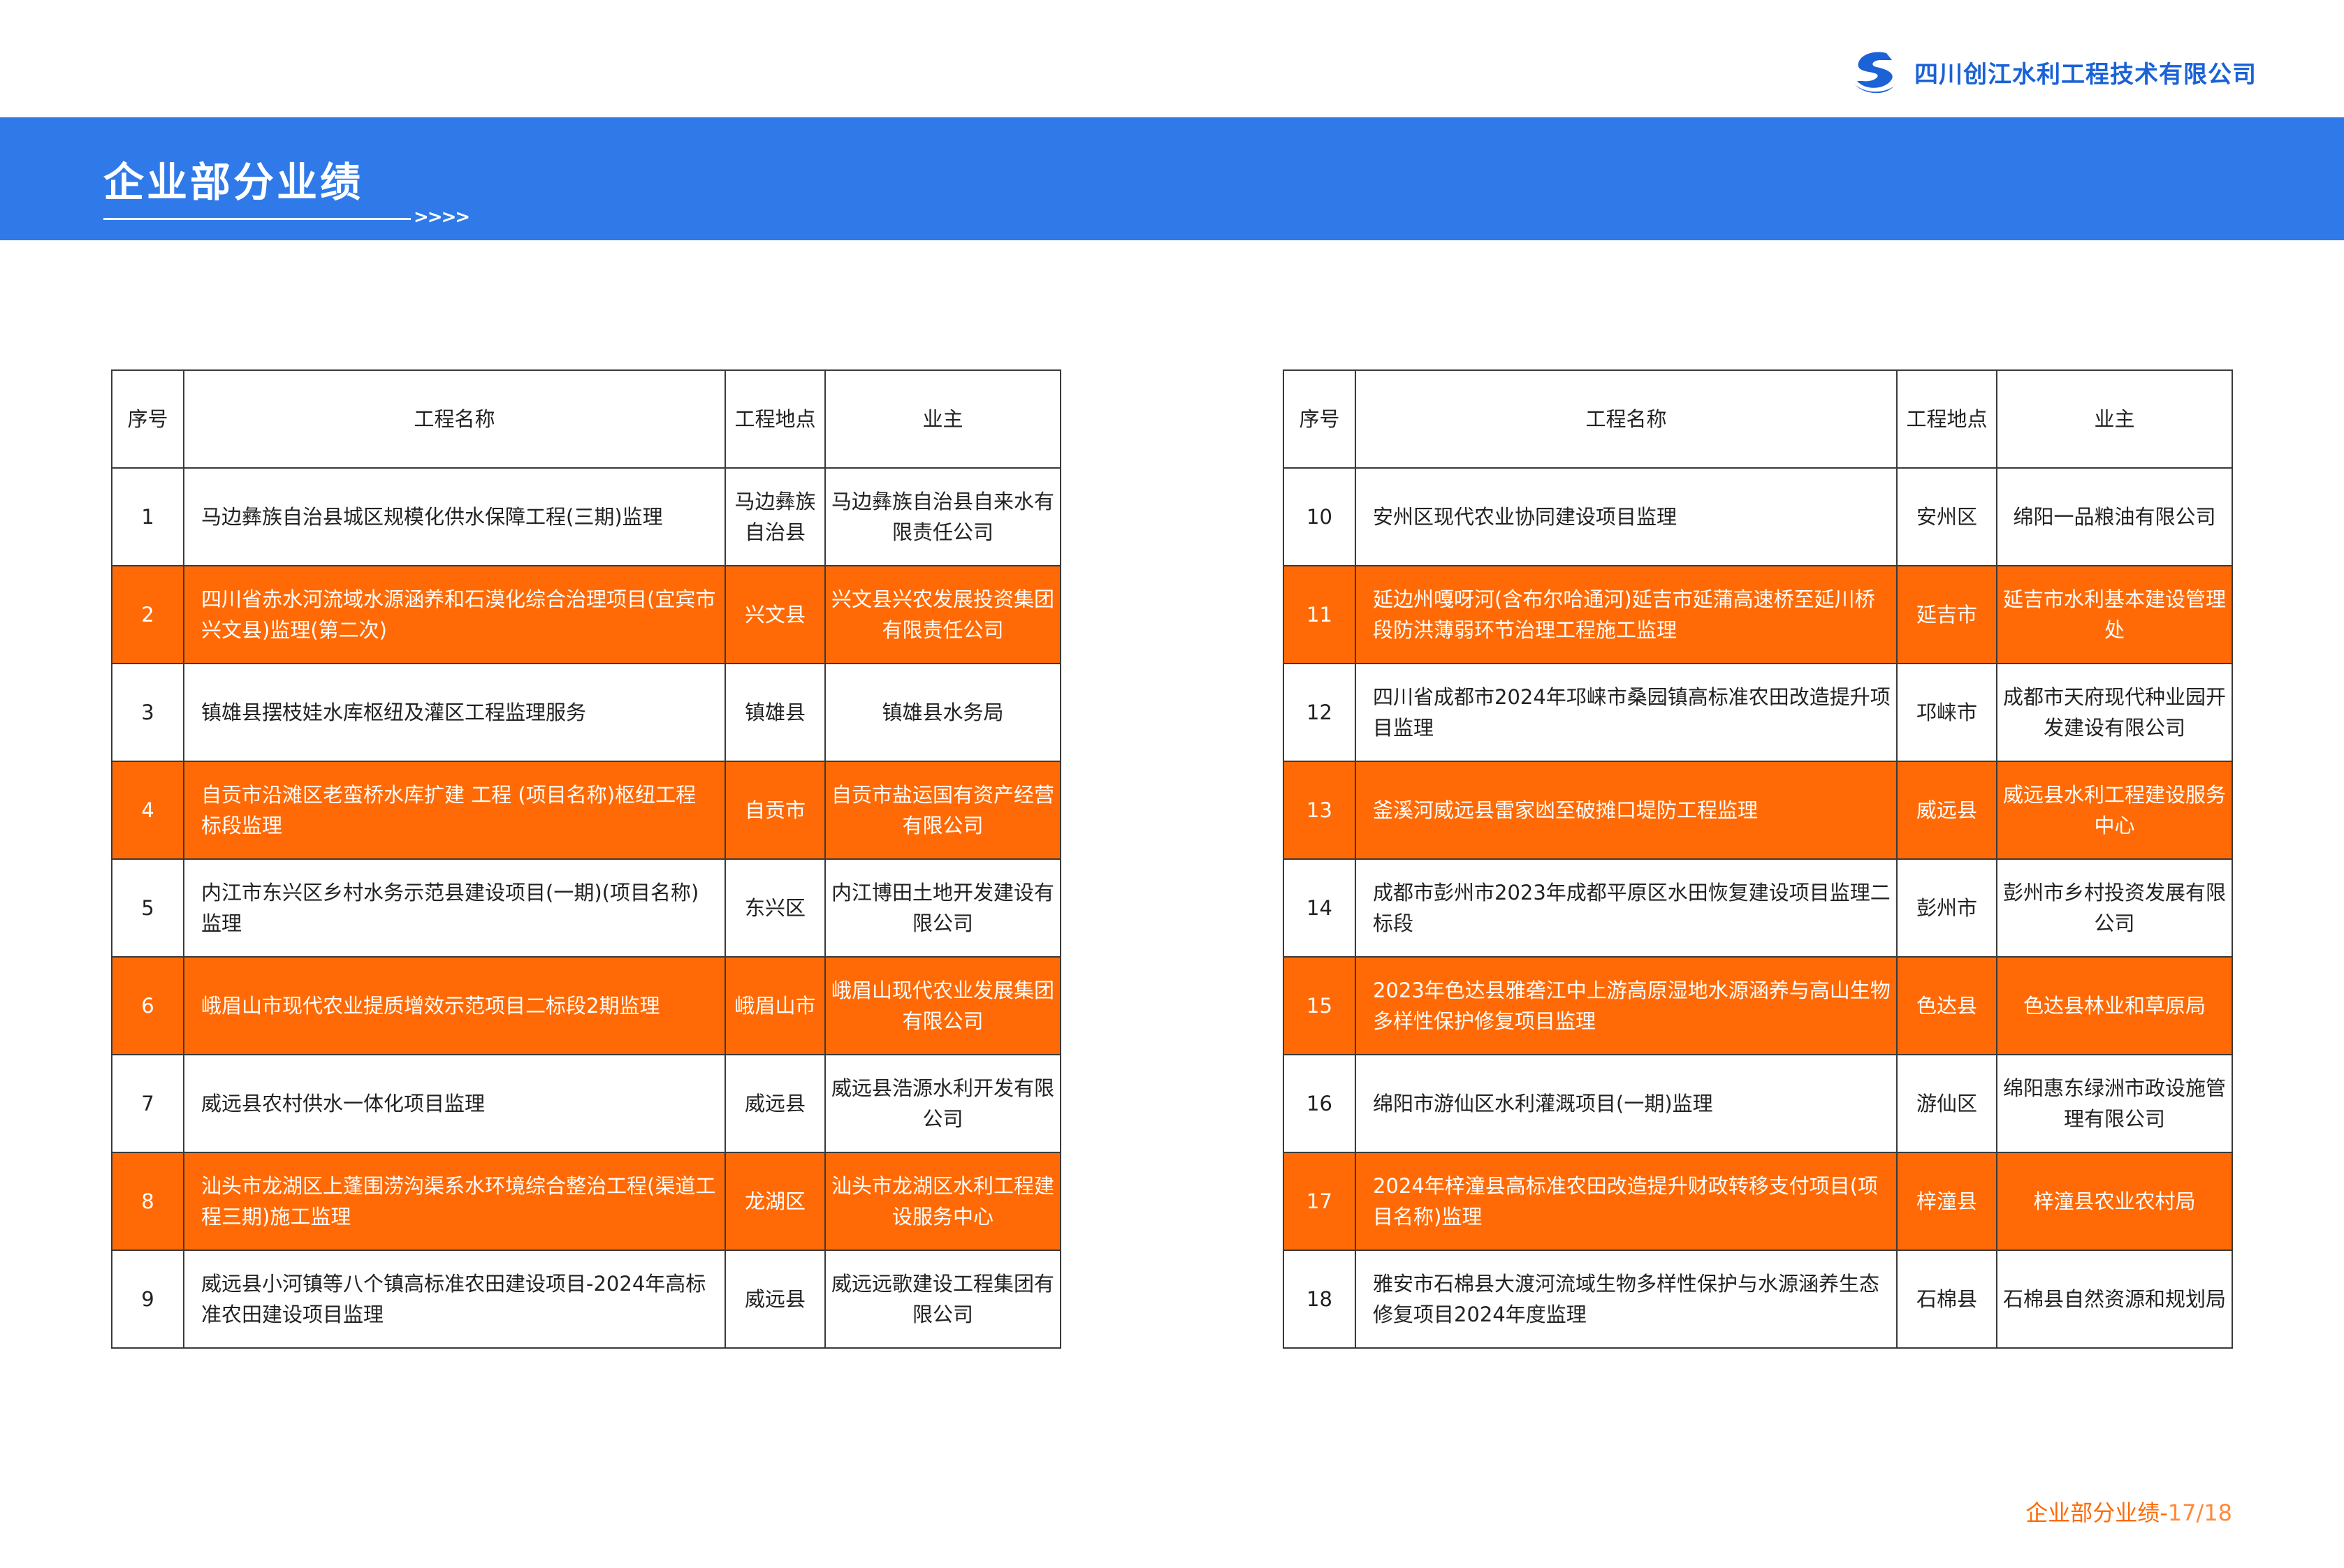 The image size is (2344, 1568). What do you see at coordinates (455, 1104) in the screenshot?
I see `row-name: 威远县农村供水一体化项目监理` at bounding box center [455, 1104].